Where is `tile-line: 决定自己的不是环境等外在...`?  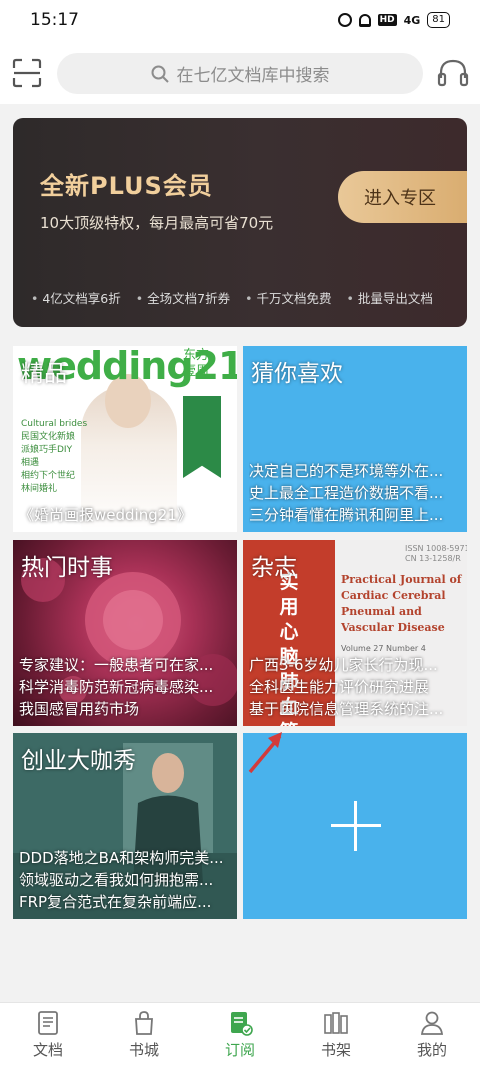
tile-line: 决定自己的不是环境等外在... is located at coordinates (346, 471).